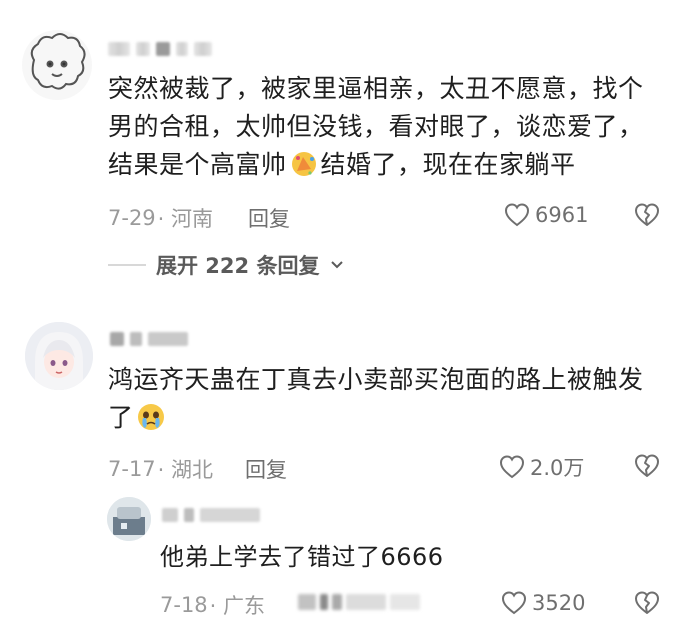  I want to click on comment-line-part: 结婚了，现在在家躺平, so click(448, 164).